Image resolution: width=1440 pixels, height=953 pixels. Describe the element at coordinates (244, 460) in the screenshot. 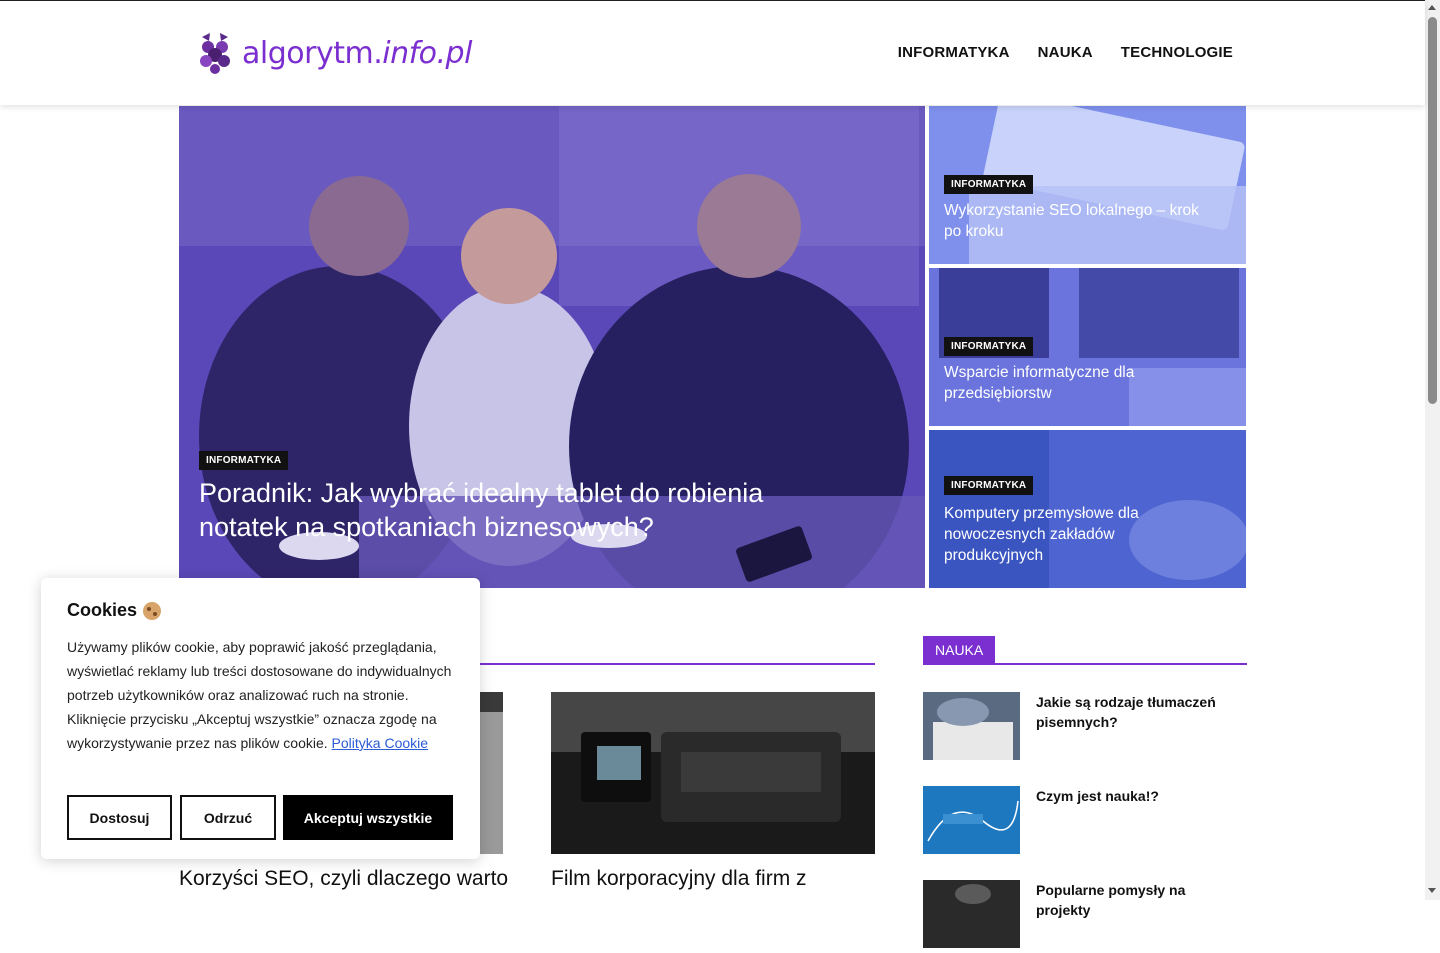

I see `hero-category-tag: INFORMATYKA` at that location.